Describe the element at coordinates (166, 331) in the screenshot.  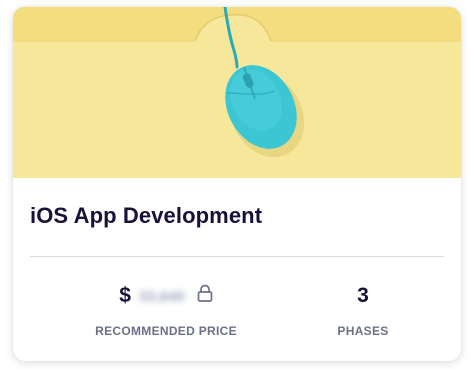
I see `recommended-price-label: RECOMMENDED PRICE` at that location.